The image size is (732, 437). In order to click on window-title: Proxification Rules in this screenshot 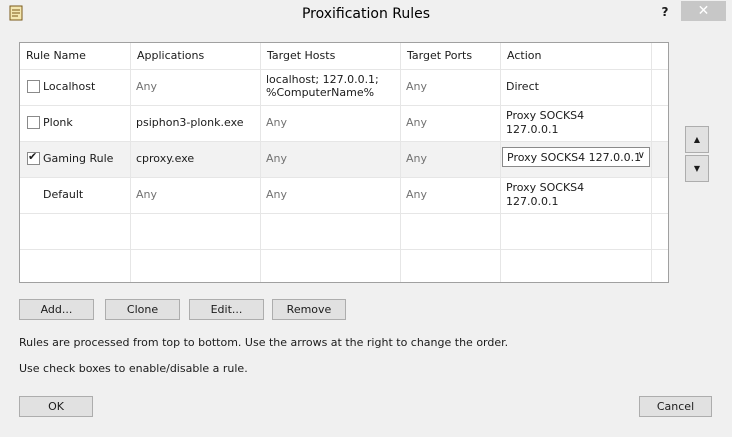, I will do `click(366, 14)`.